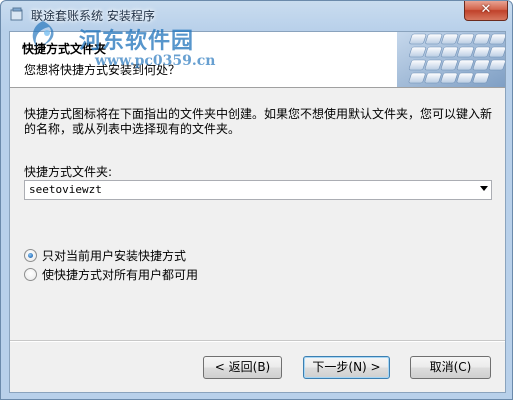  I want to click on page-title: 快捷方式文件夹, so click(64, 49).